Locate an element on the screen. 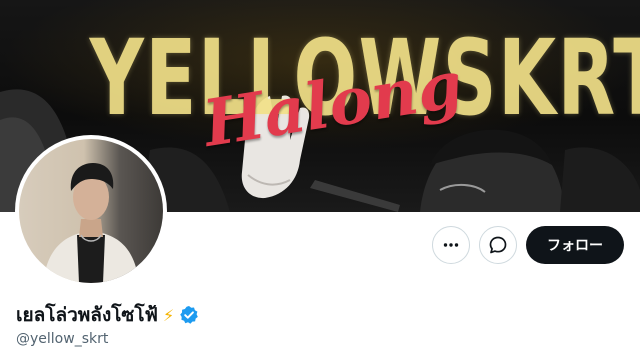  avatar-photo is located at coordinates (91, 211).